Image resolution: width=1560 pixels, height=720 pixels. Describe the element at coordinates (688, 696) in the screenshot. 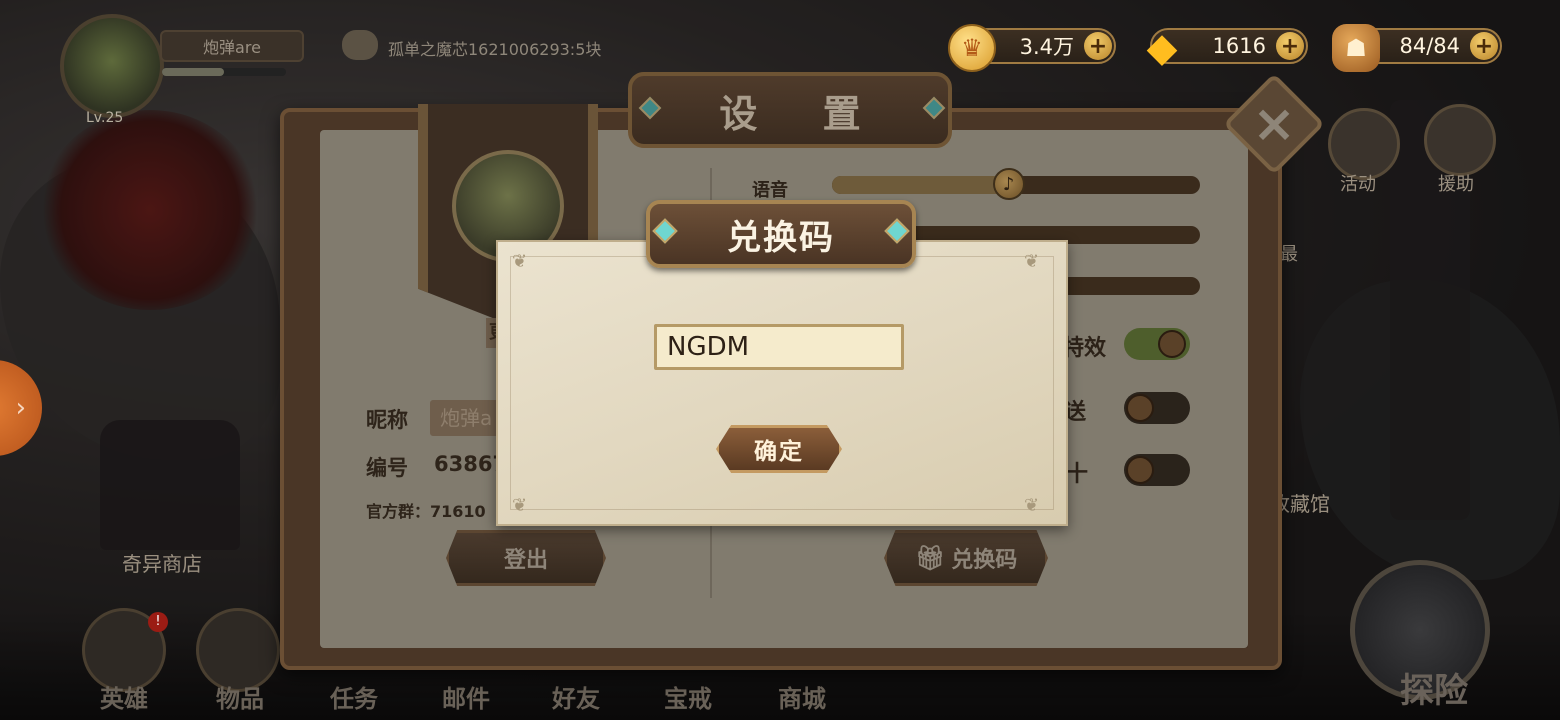

I see `nav-rings: 宝戒` at that location.